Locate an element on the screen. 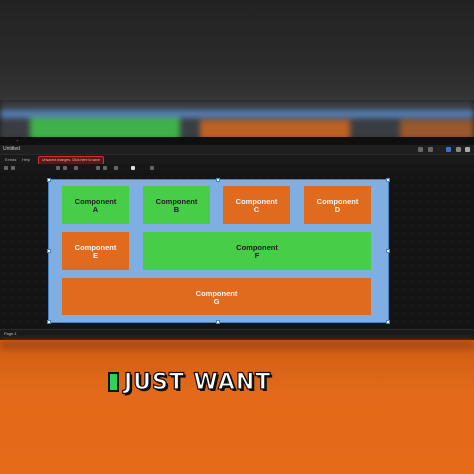  component-letter: E is located at coordinates (95, 255).